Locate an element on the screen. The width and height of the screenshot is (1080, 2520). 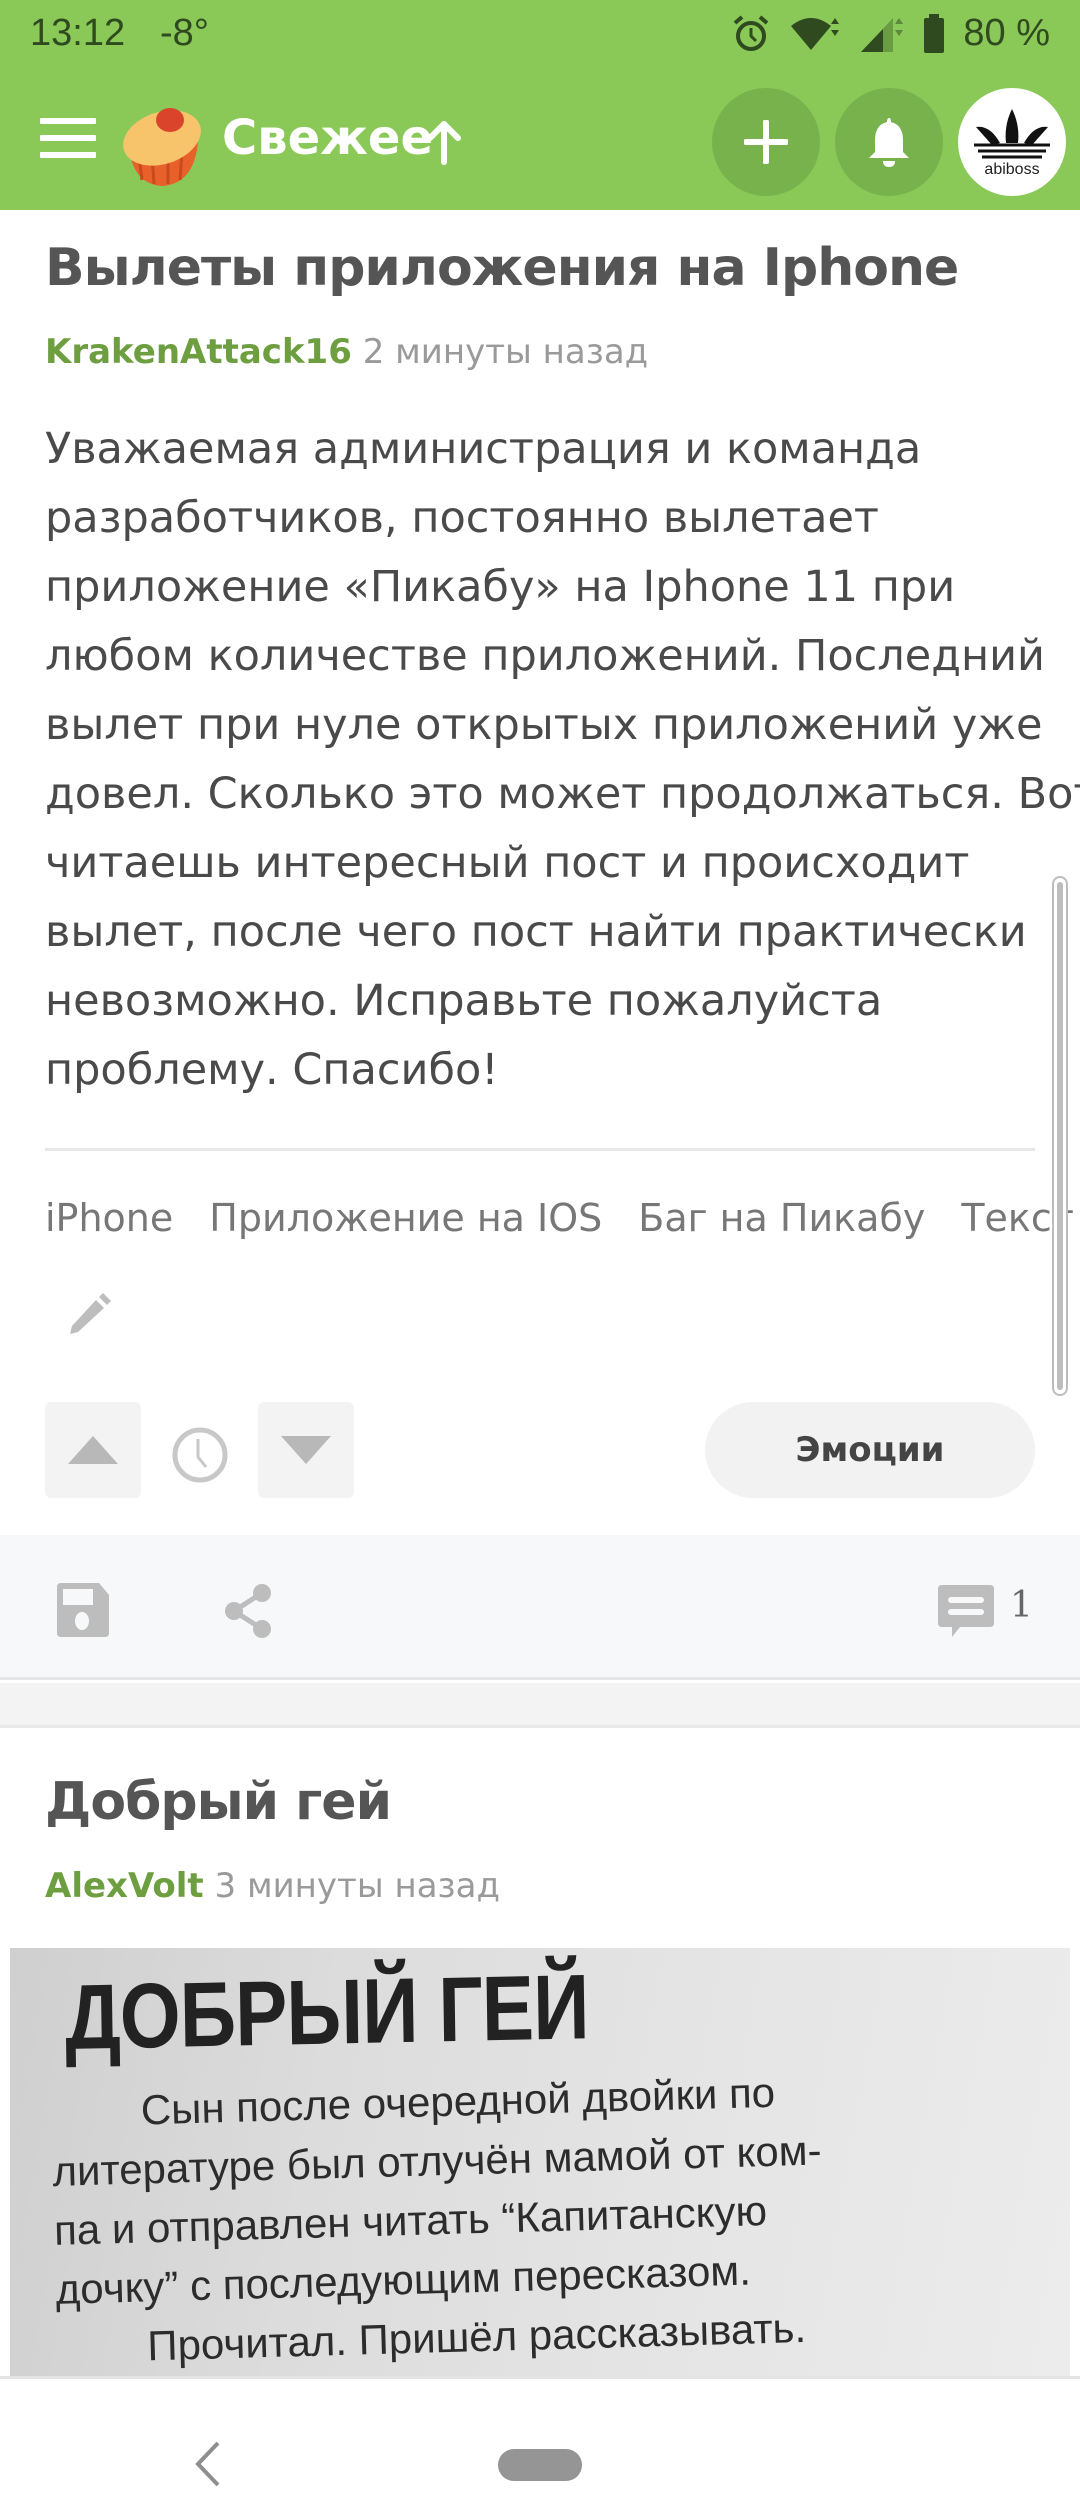
add-post-button is located at coordinates (766, 142).